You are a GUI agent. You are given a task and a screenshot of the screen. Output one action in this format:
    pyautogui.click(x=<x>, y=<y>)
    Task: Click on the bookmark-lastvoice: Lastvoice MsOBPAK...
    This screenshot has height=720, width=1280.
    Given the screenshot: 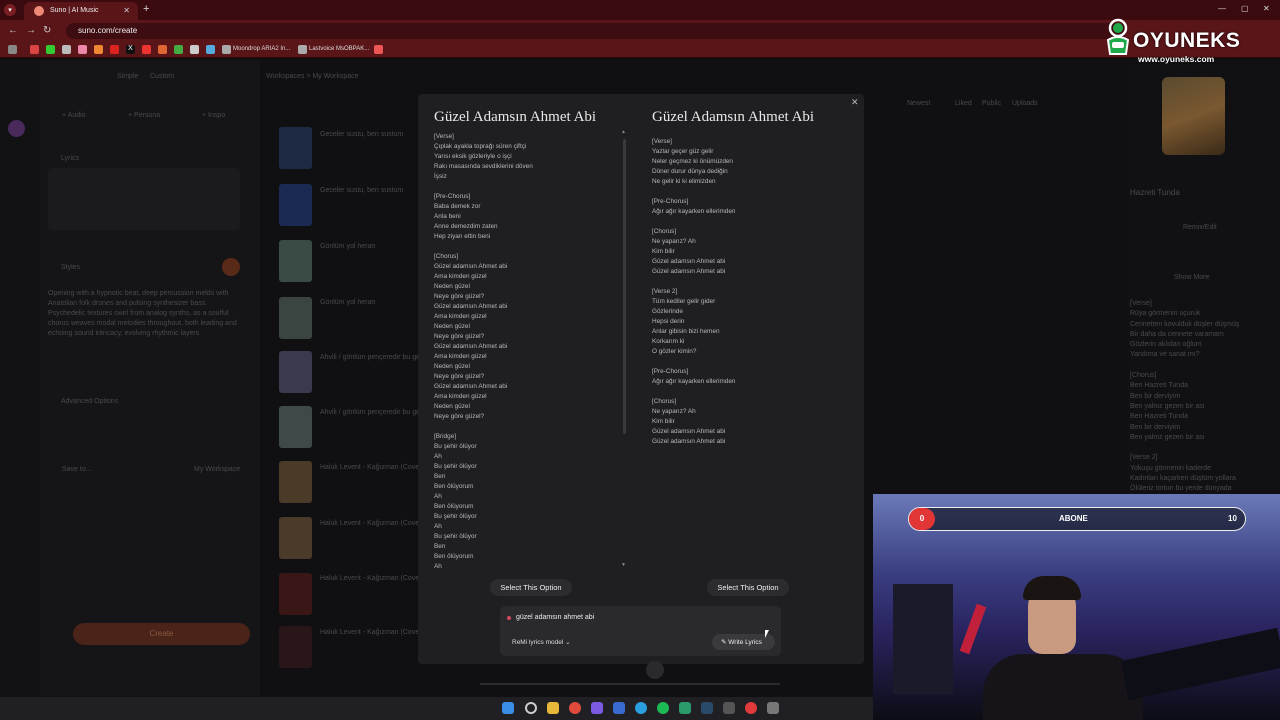 What is the action you would take?
    pyautogui.click(x=339, y=49)
    